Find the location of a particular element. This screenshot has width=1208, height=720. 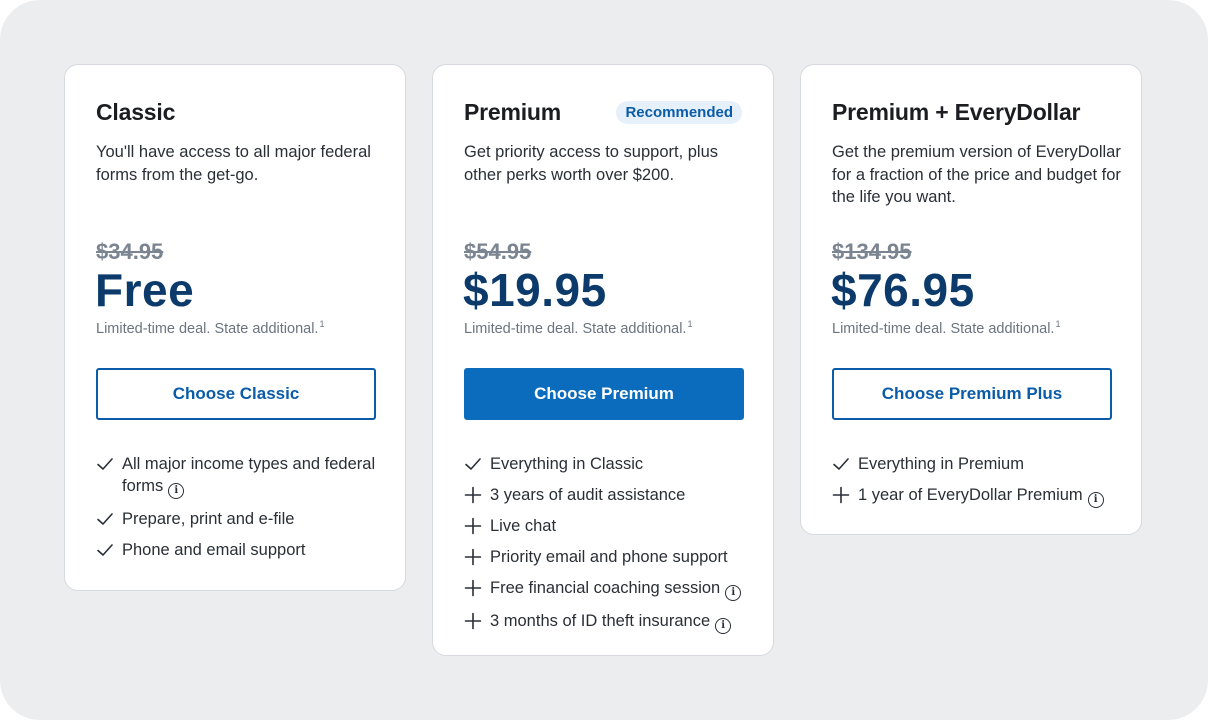

feature-text: 1 year of EveryDollar Premium i is located at coordinates (995, 496).